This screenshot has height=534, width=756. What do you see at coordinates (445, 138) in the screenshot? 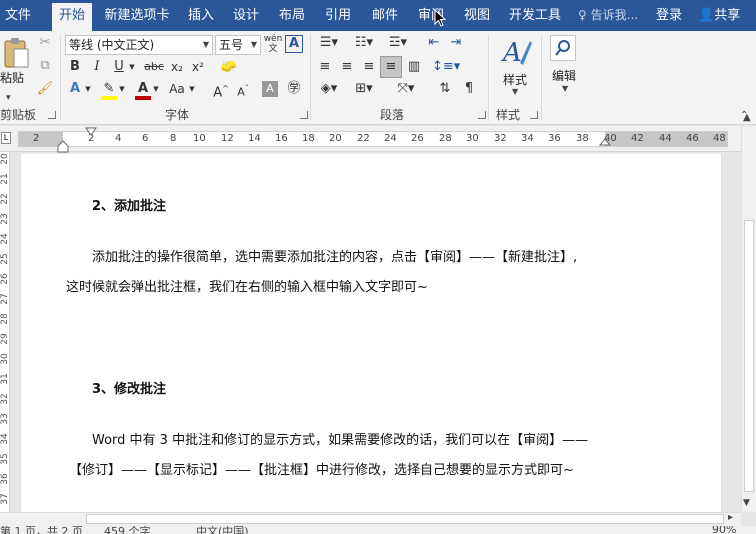
I see `ruler-tick: 28` at bounding box center [445, 138].